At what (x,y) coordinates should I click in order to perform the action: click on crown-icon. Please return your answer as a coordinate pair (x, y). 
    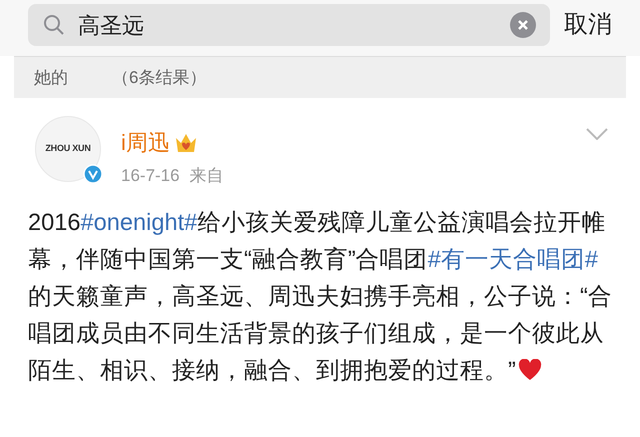
    Looking at the image, I should click on (186, 143).